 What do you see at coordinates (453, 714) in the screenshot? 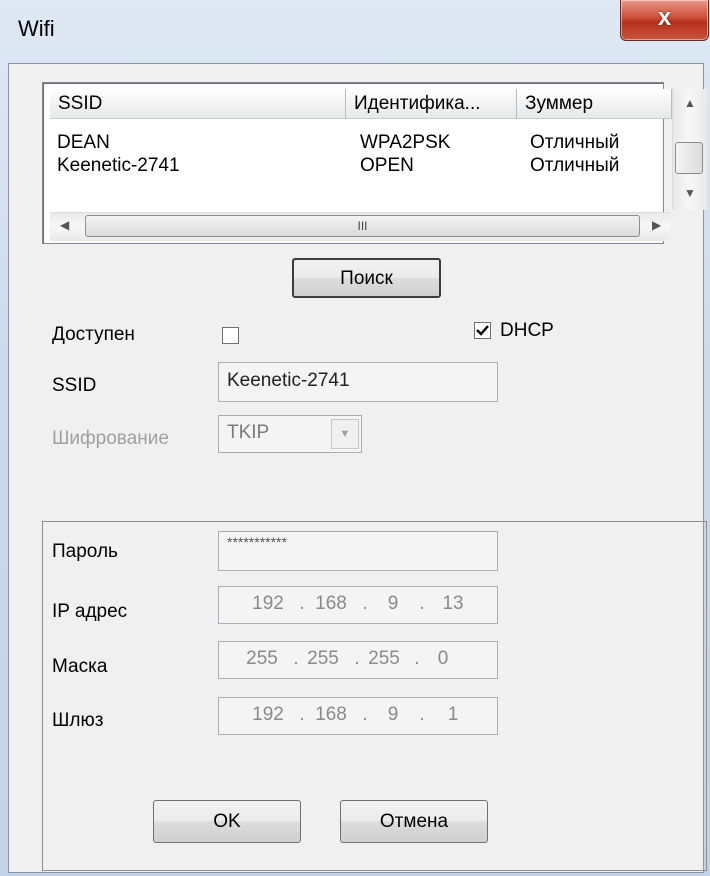
I see `gateway-octet-4: 1` at bounding box center [453, 714].